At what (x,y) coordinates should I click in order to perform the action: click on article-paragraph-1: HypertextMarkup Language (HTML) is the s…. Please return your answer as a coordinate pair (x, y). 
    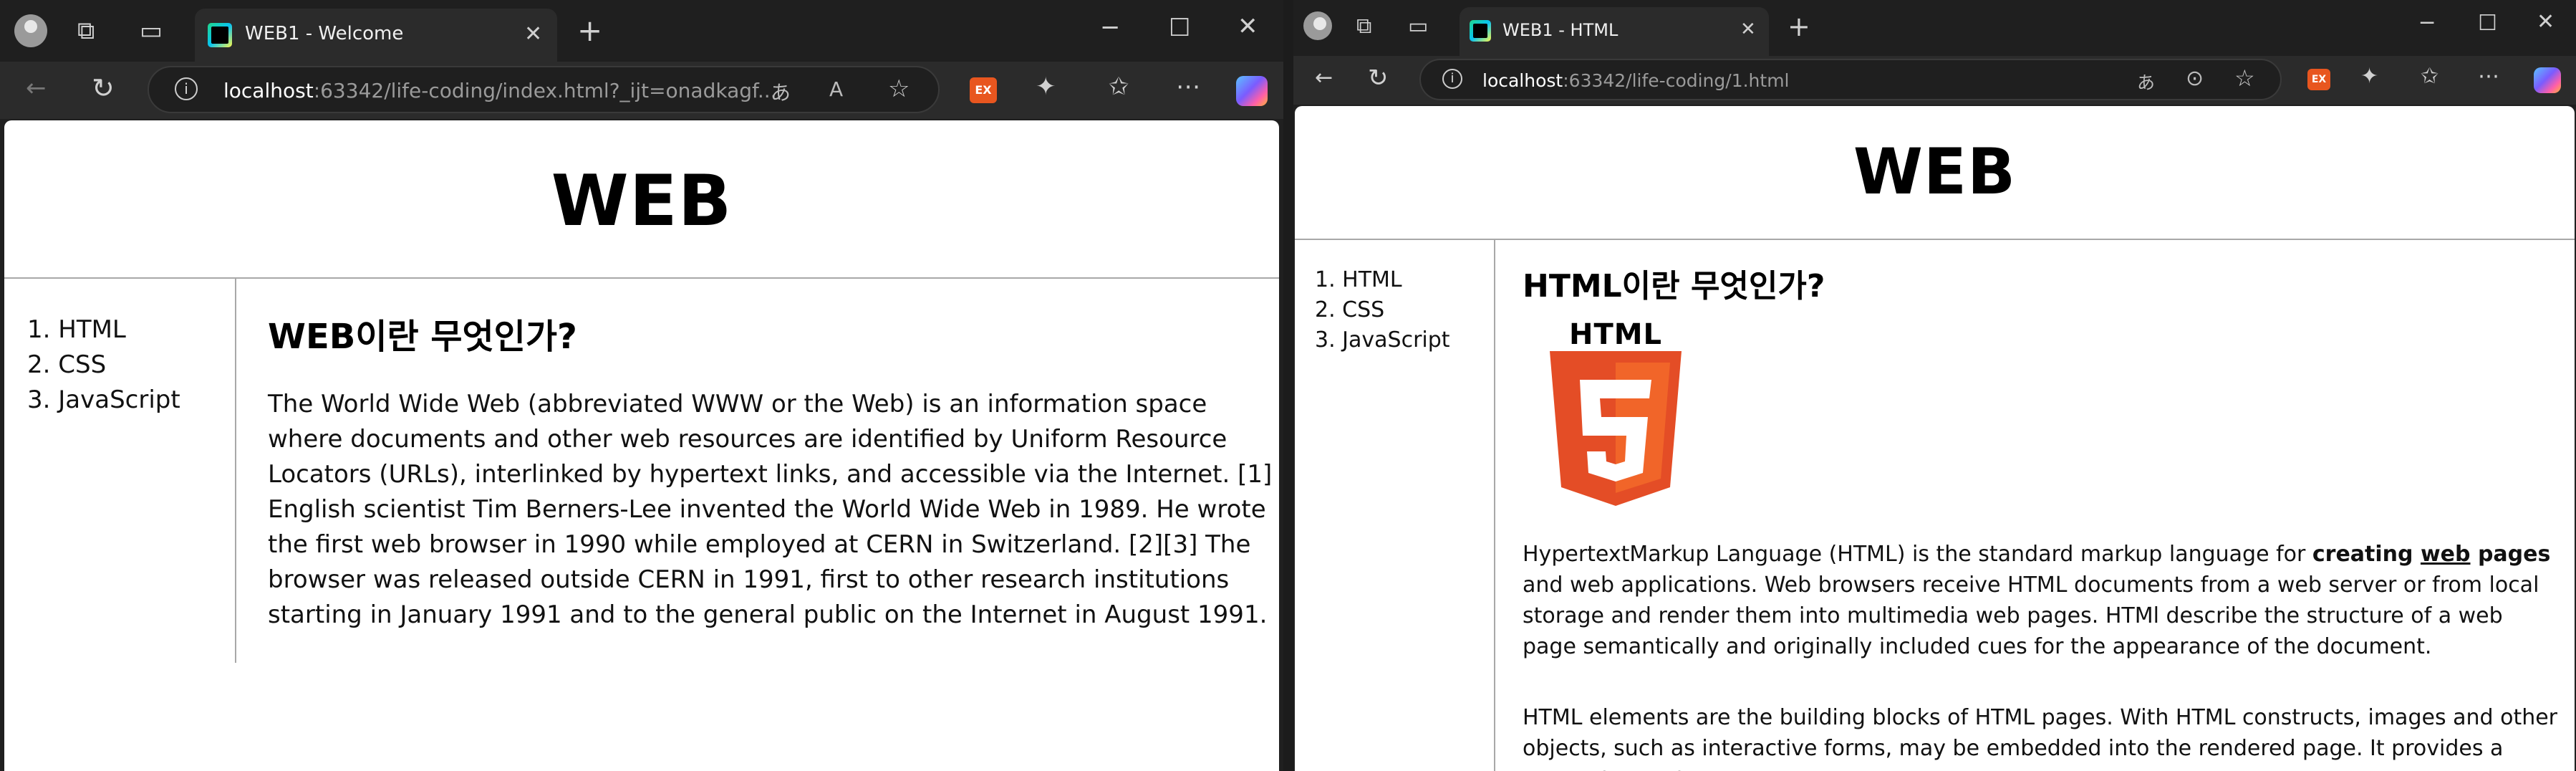
    Looking at the image, I should click on (2041, 600).